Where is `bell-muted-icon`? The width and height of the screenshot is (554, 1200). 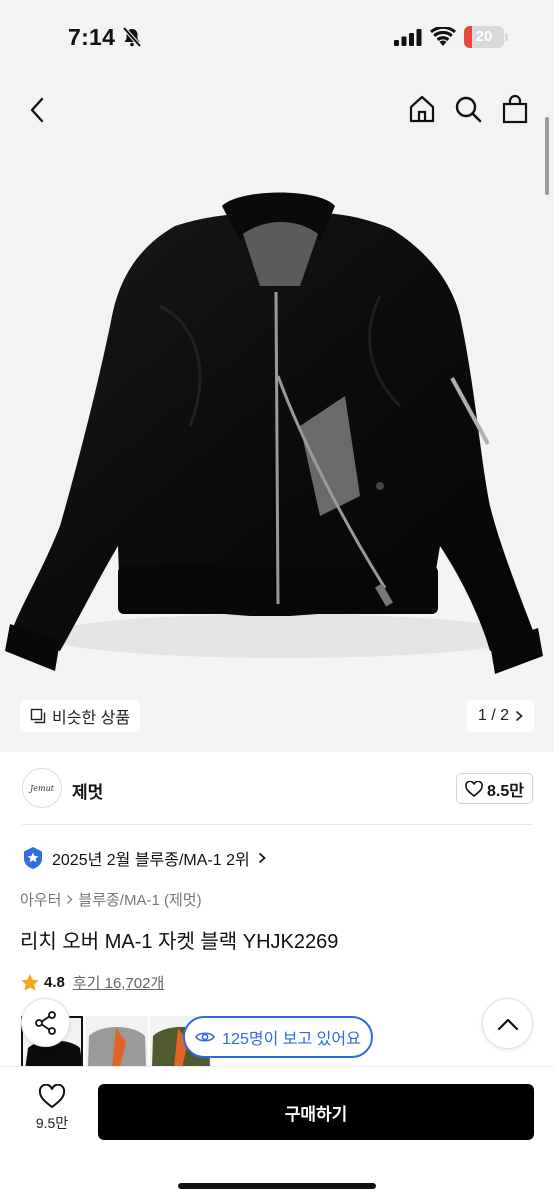
bell-muted-icon is located at coordinates (132, 39).